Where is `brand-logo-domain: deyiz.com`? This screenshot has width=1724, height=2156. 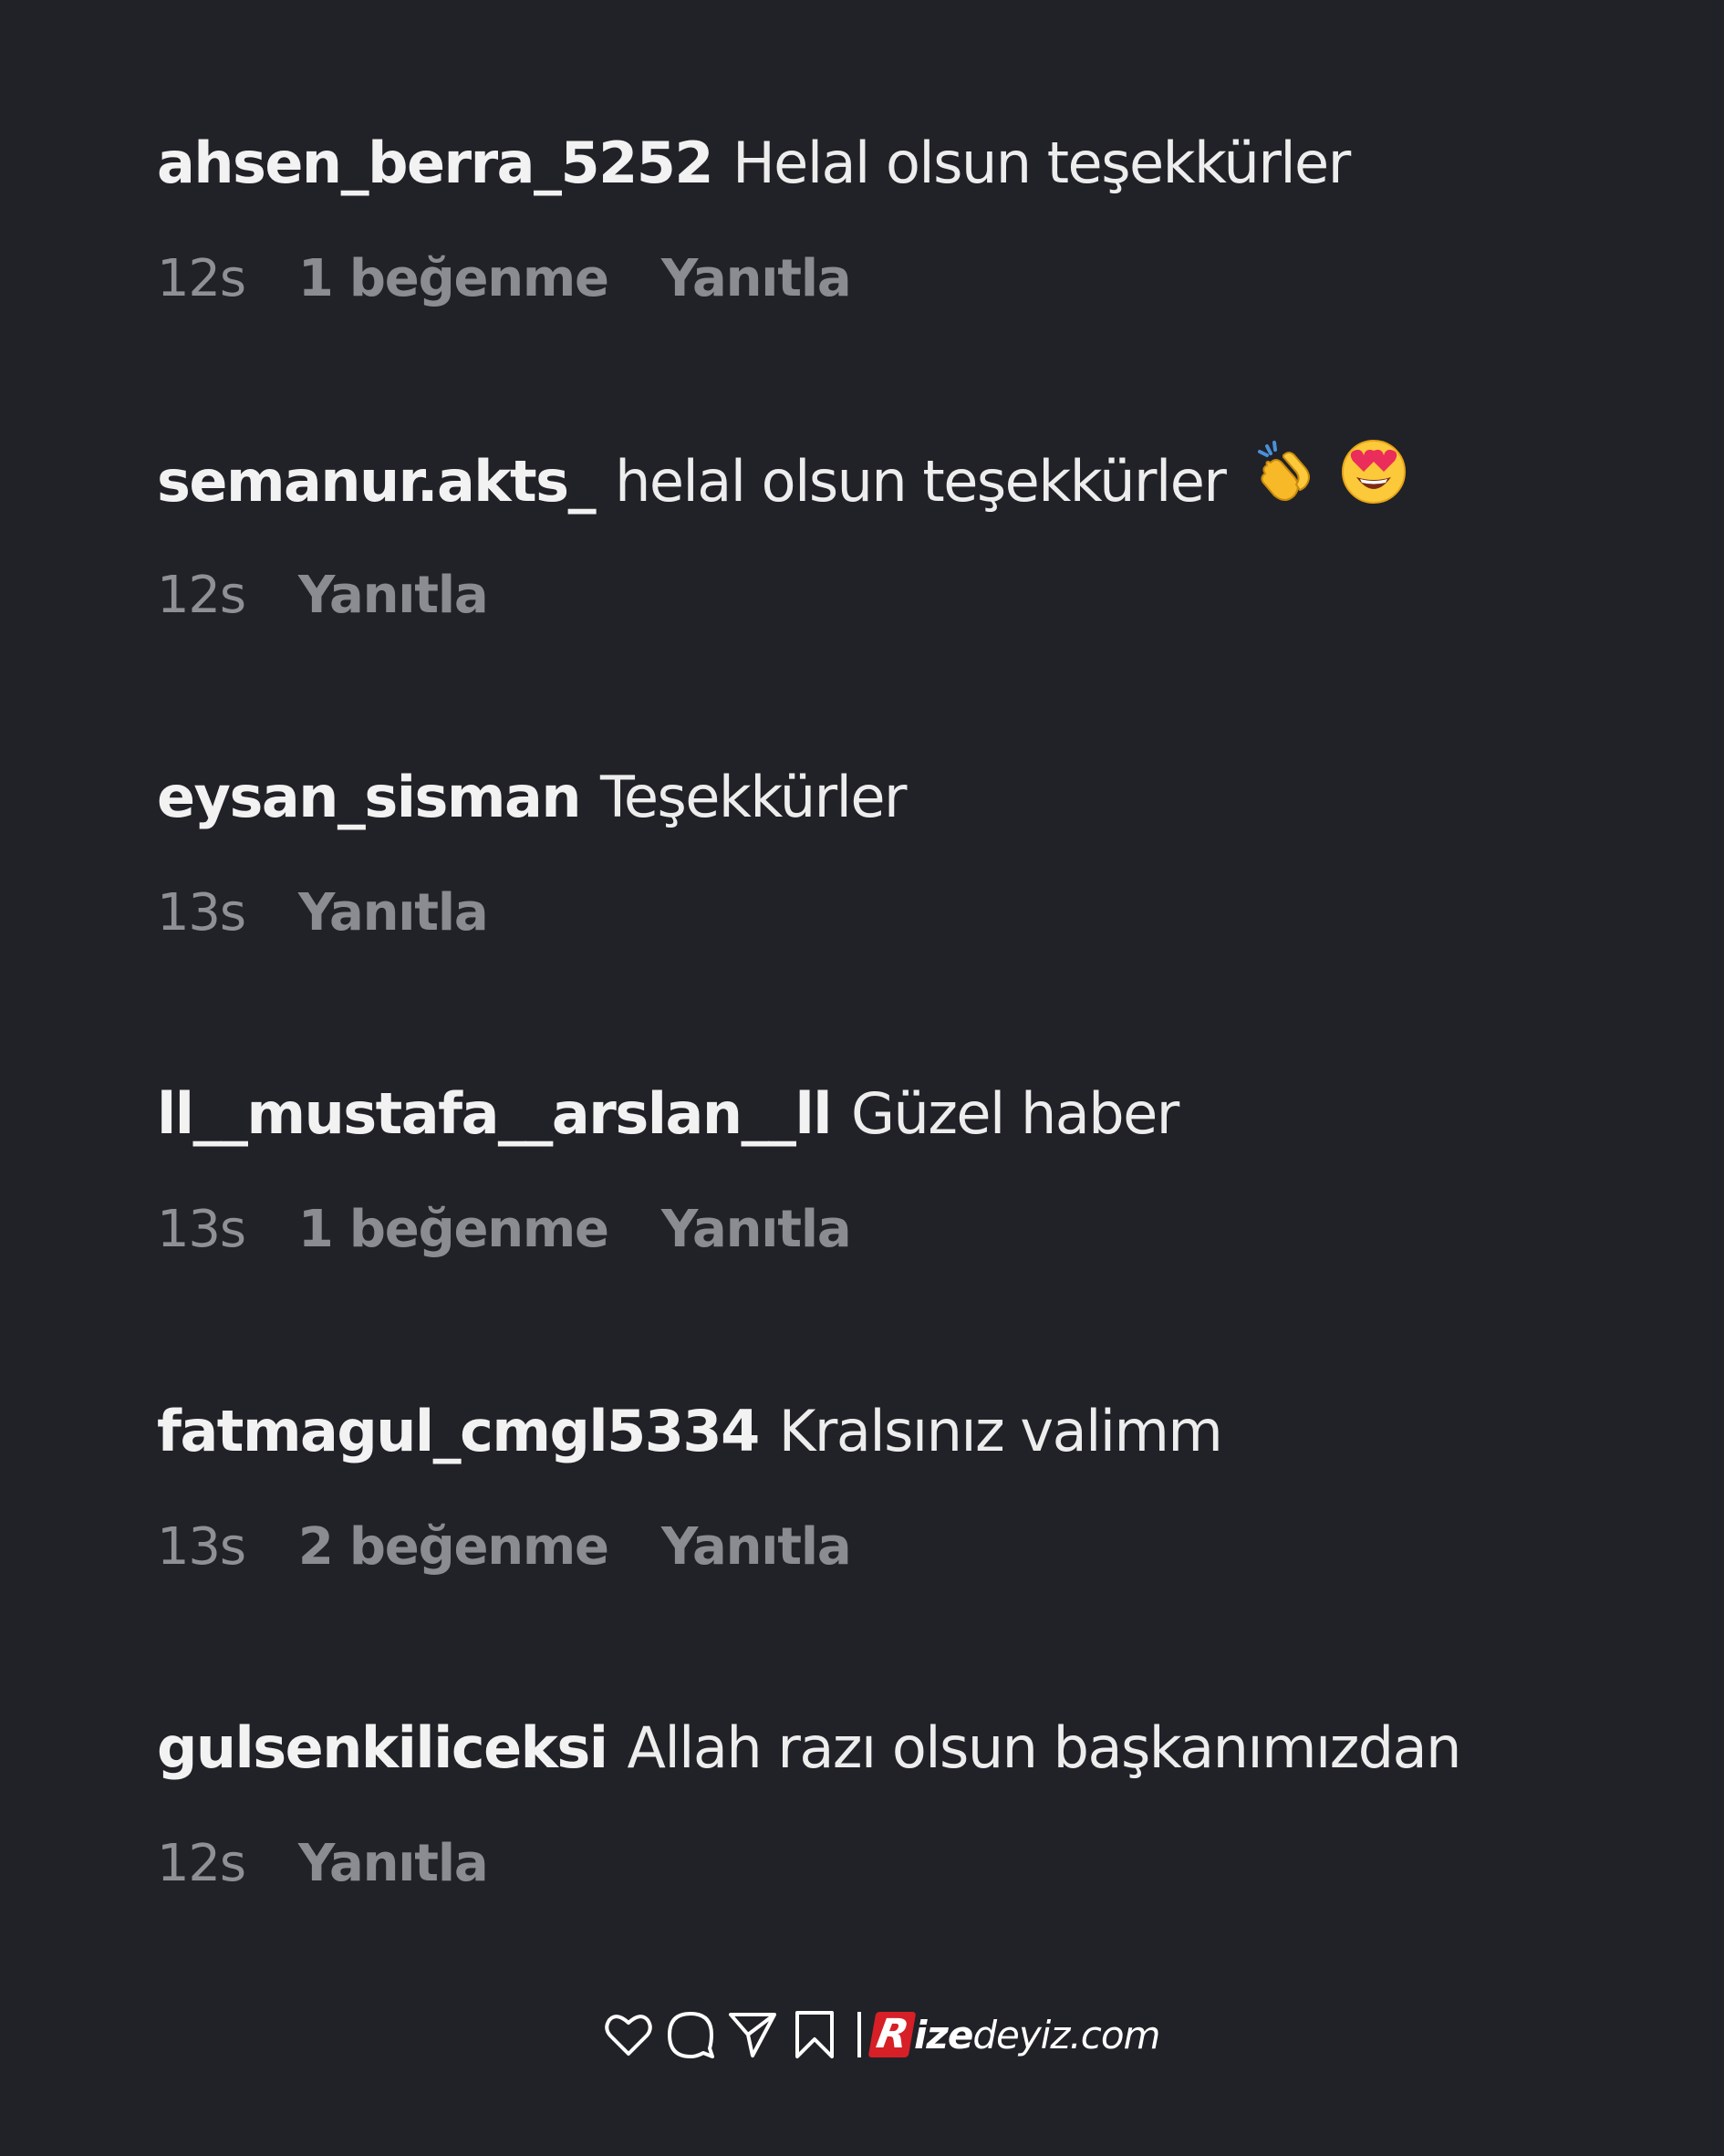
brand-logo-domain: deyiz.com is located at coordinates (1066, 2035).